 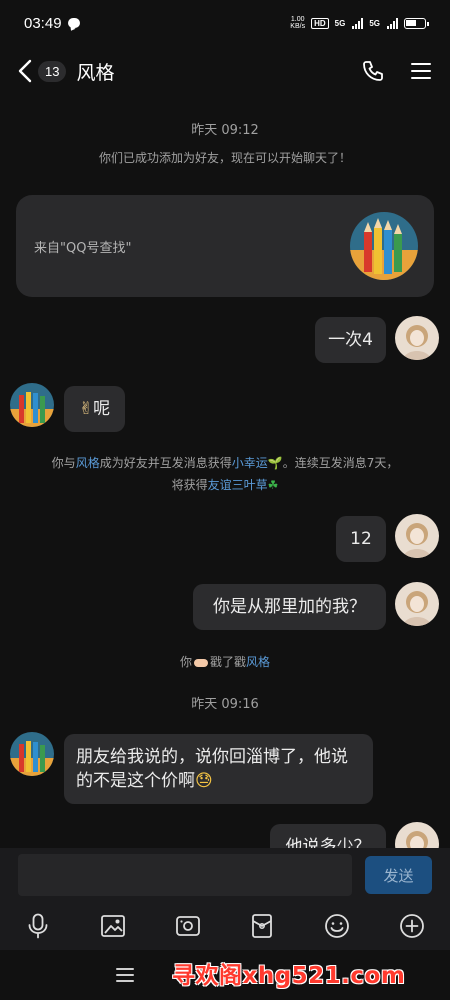 I want to click on system-notice: 你们已成功添加为好友，现在可以开始聊天了！, so click(x=224, y=158).